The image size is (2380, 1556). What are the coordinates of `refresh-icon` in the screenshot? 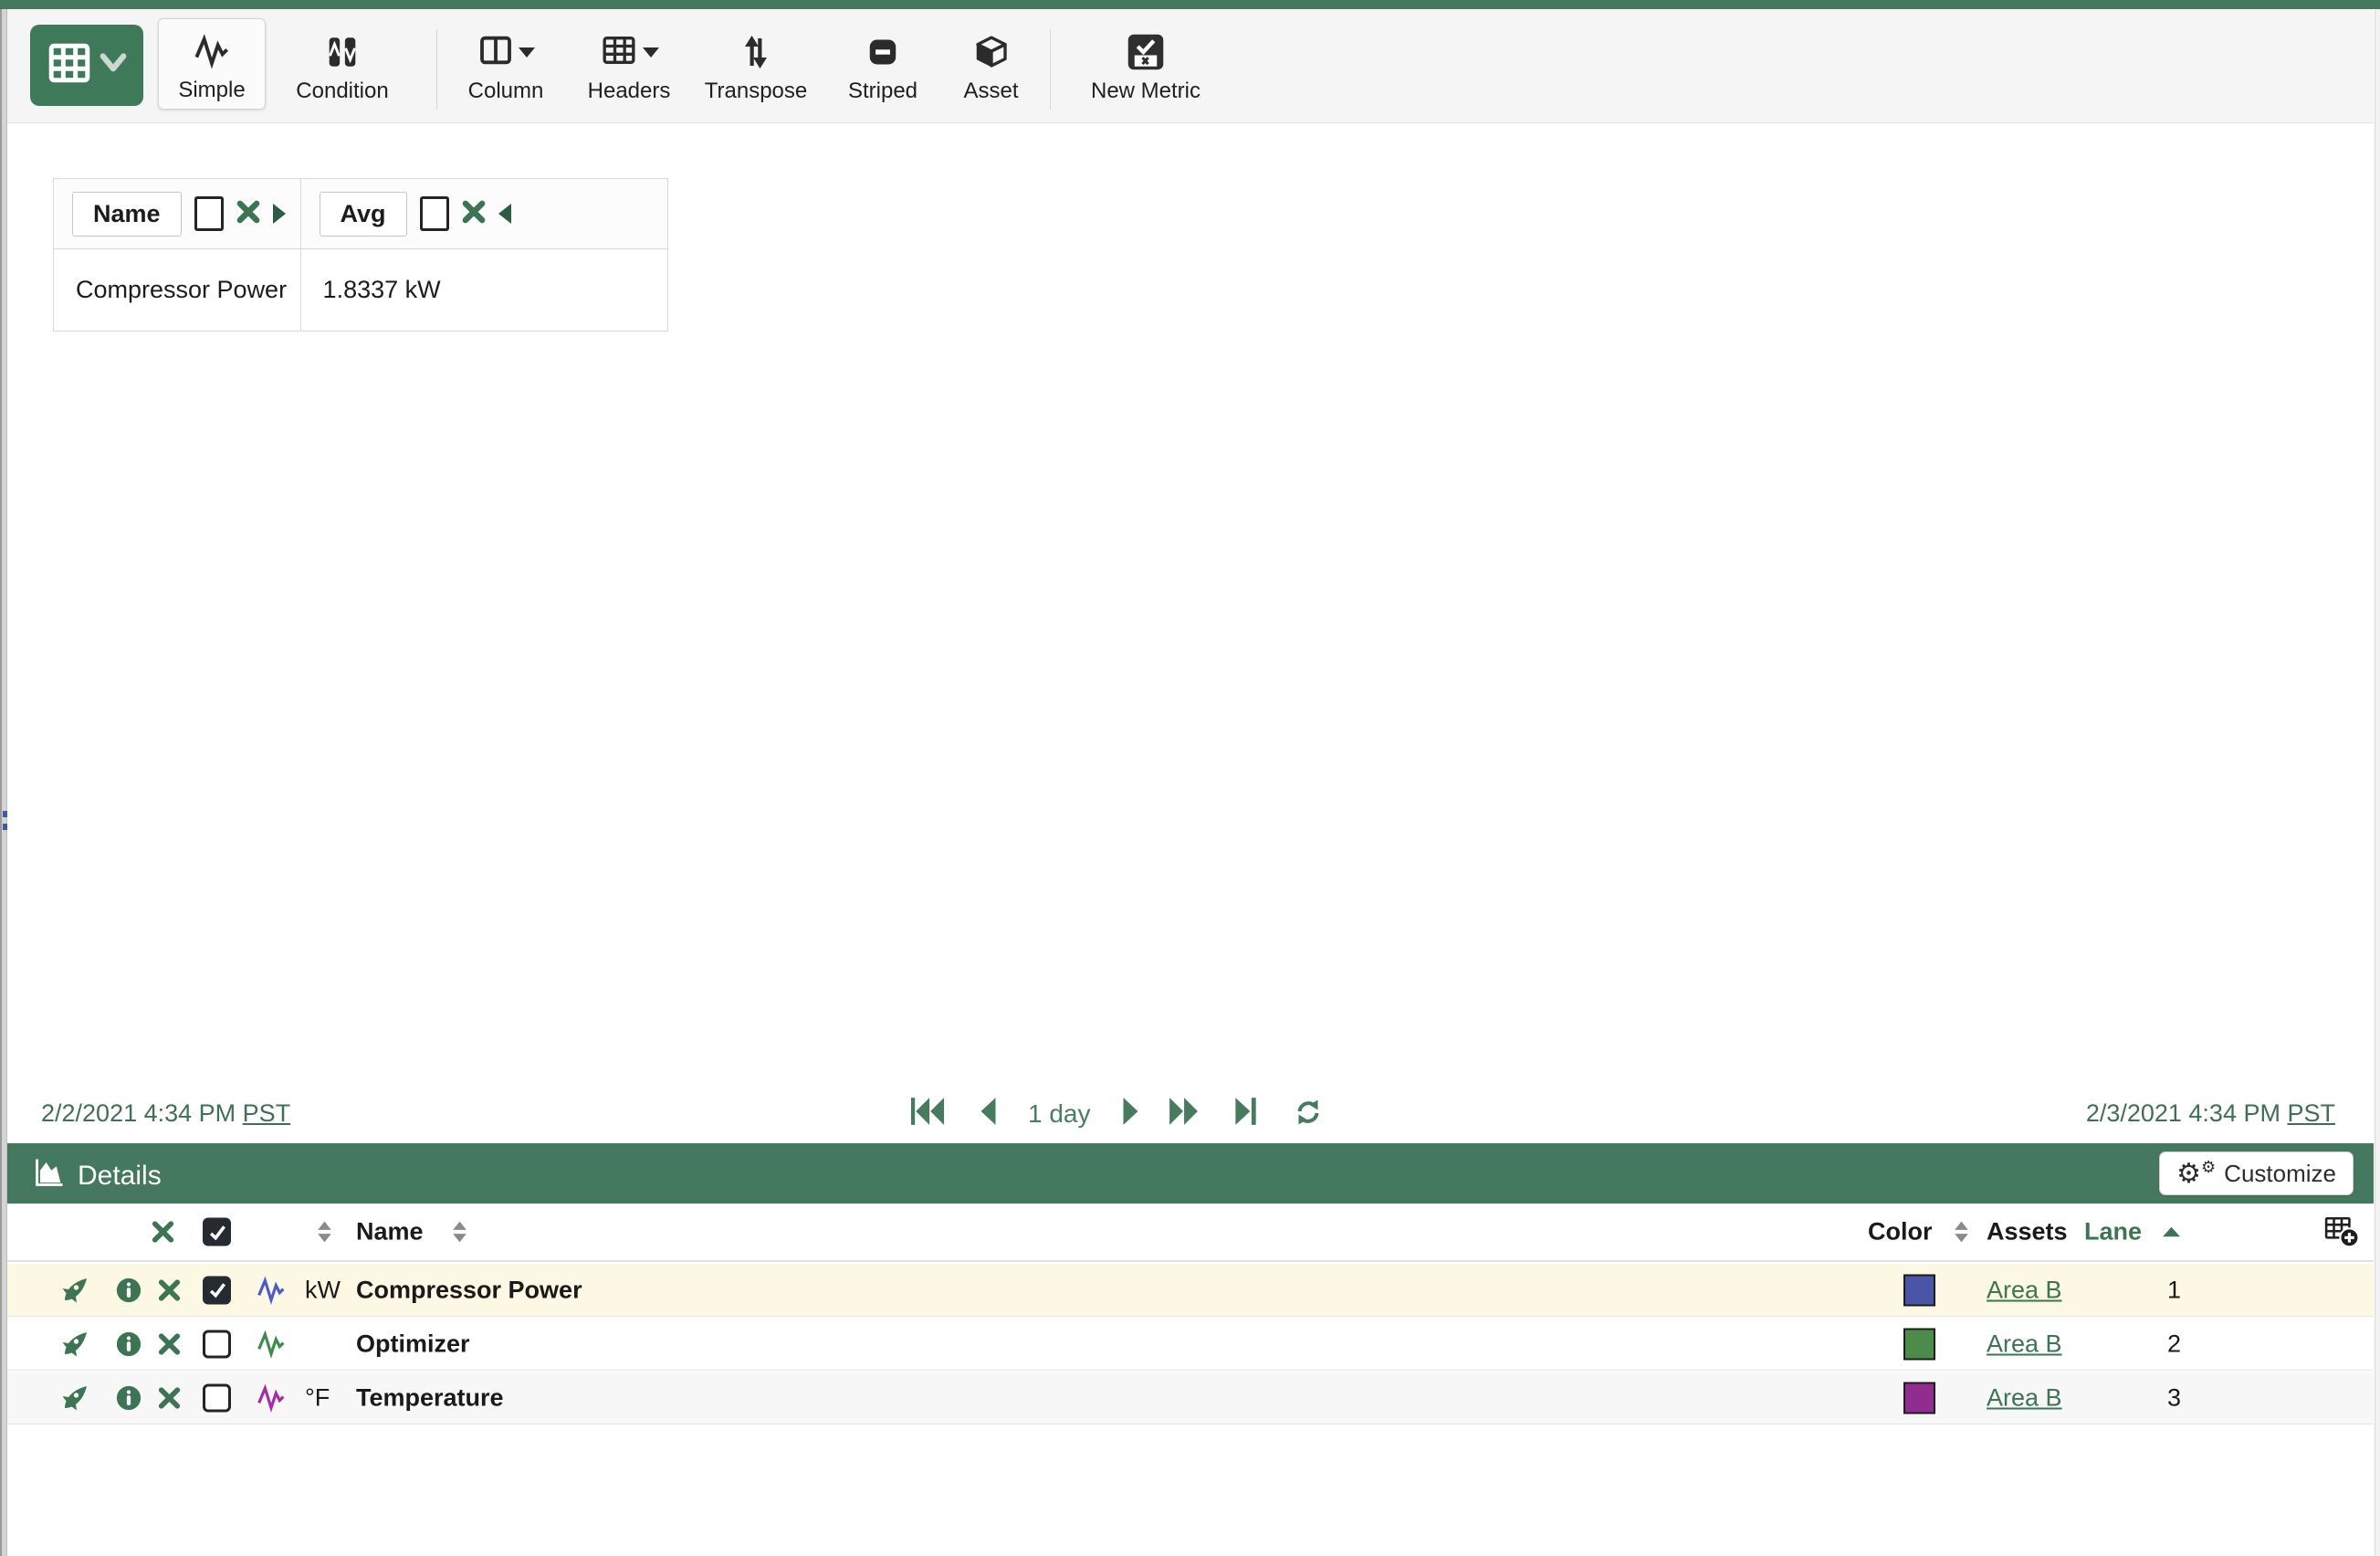 It's located at (1309, 1114).